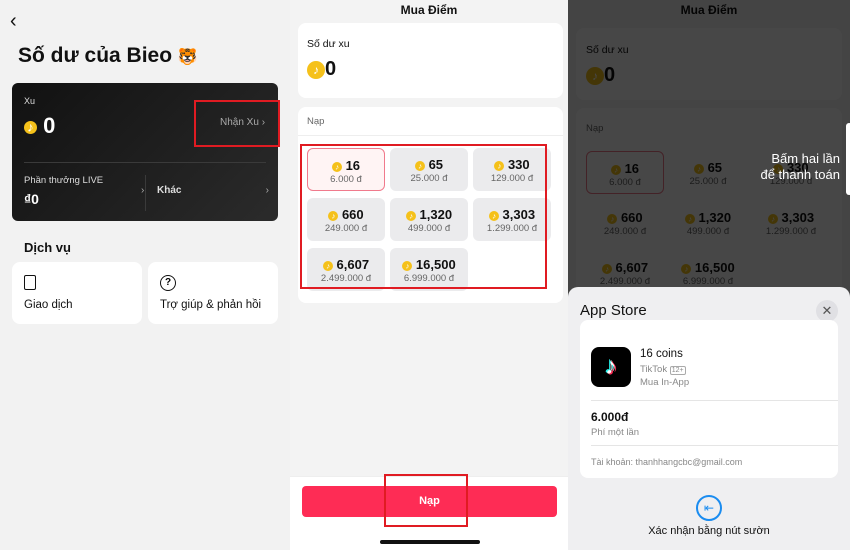 This screenshot has width=850, height=550. What do you see at coordinates (30, 282) in the screenshot?
I see `receipt-icon` at bounding box center [30, 282].